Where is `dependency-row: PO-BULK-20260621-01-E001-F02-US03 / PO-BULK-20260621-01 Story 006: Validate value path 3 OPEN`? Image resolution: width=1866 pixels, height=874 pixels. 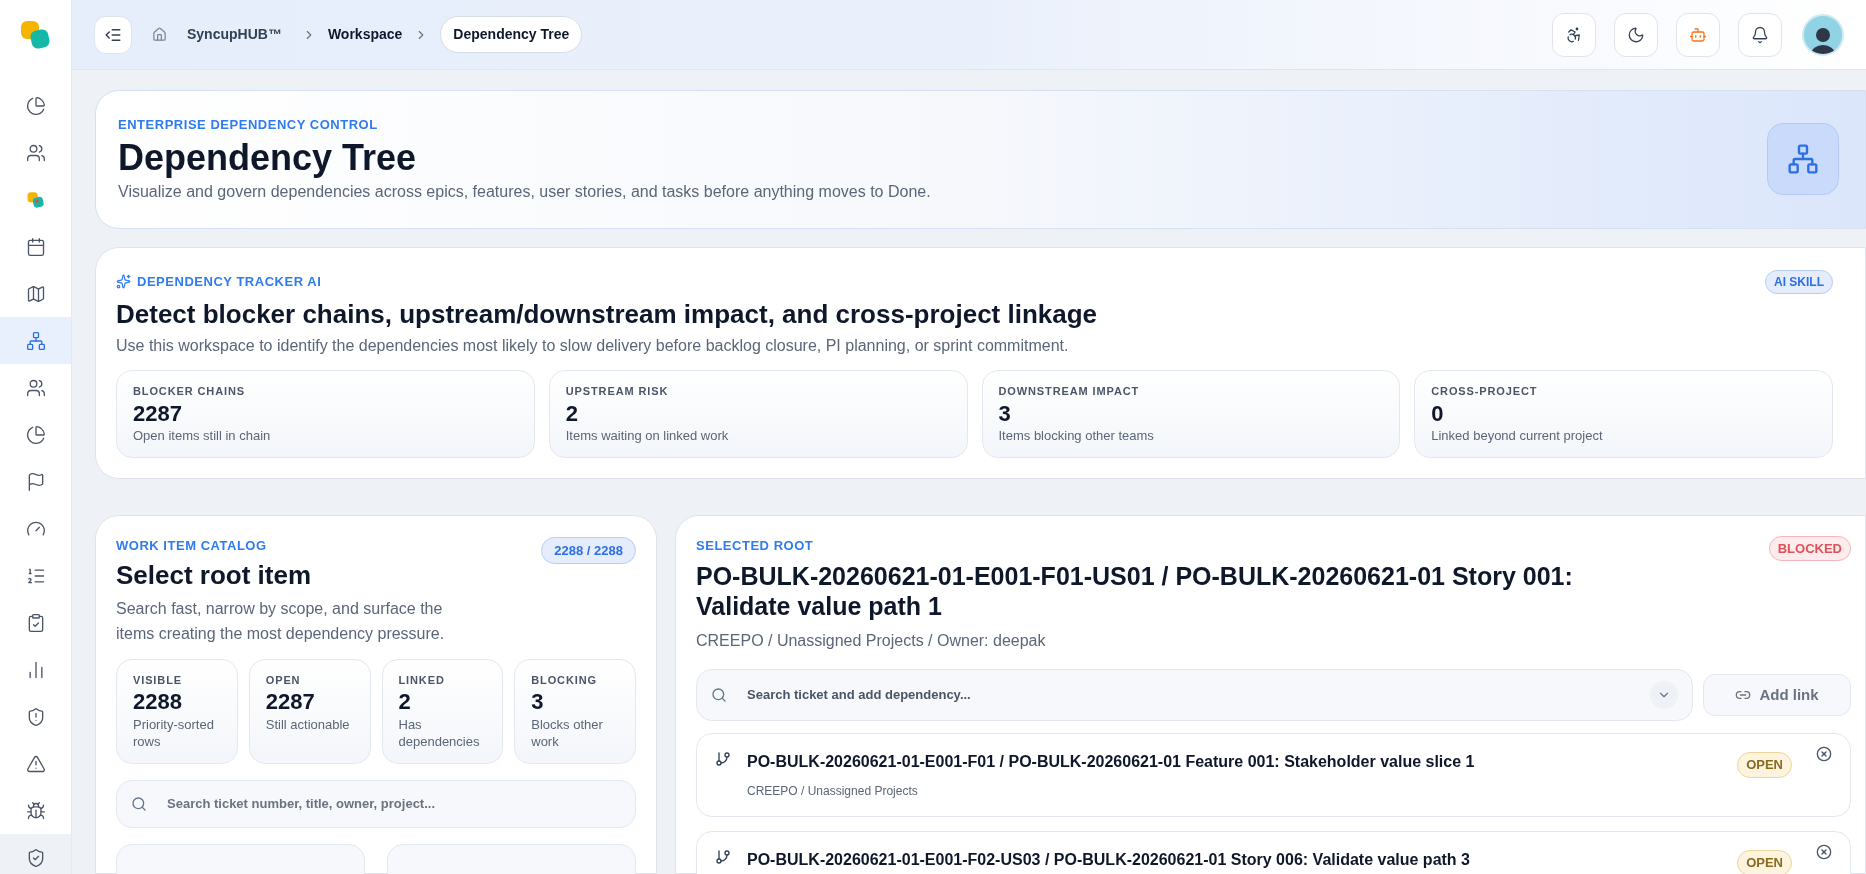
dependency-row: PO-BULK-20260621-01-E001-F02-US03 / PO-BULK-20260621-01 Story 006: Validate value path 3 OPEN is located at coordinates (1273, 852).